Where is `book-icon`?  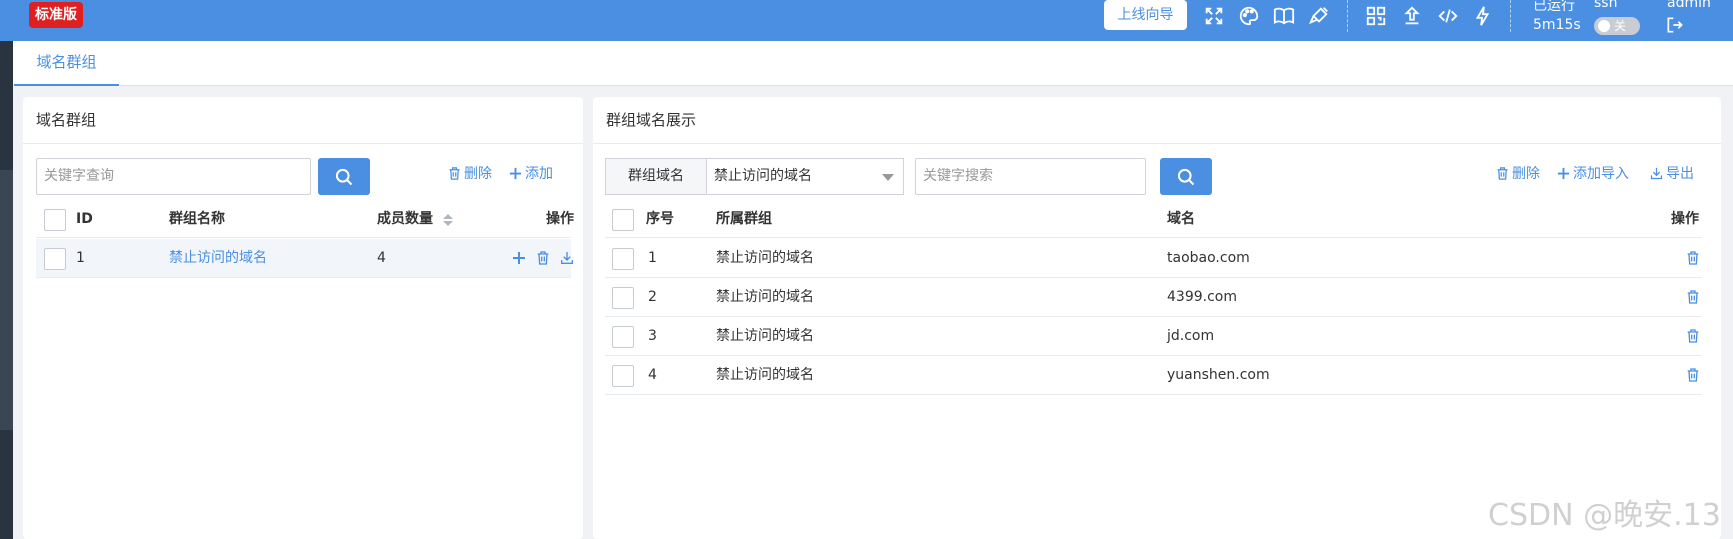
book-icon is located at coordinates (1284, 16).